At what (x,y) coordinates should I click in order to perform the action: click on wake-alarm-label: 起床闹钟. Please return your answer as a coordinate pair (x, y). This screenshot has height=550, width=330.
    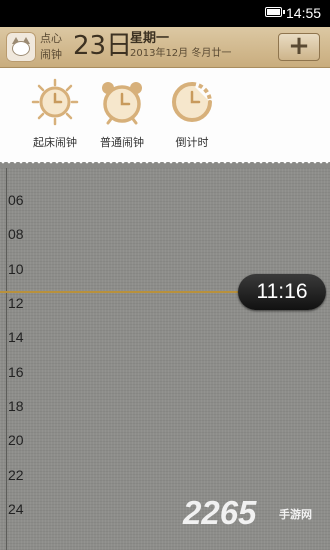
    Looking at the image, I should click on (55, 142).